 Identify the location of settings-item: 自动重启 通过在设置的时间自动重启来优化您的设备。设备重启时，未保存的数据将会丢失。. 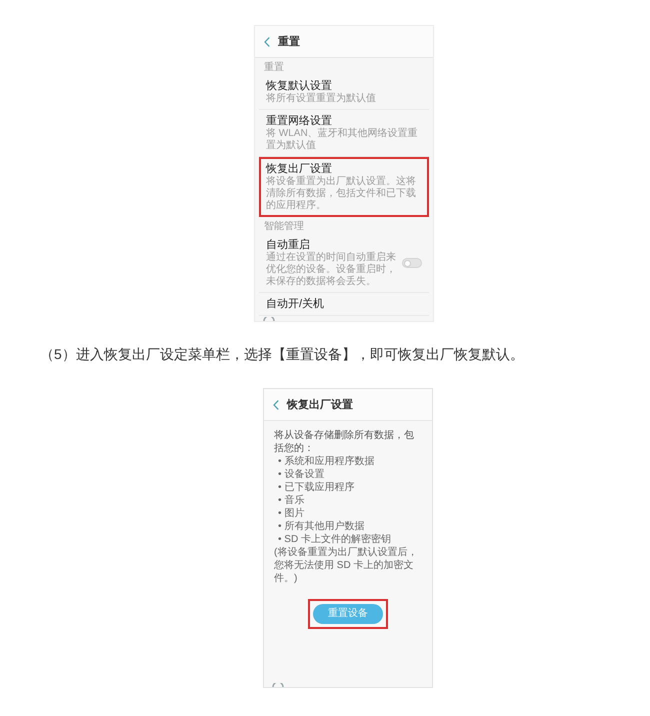
(344, 263).